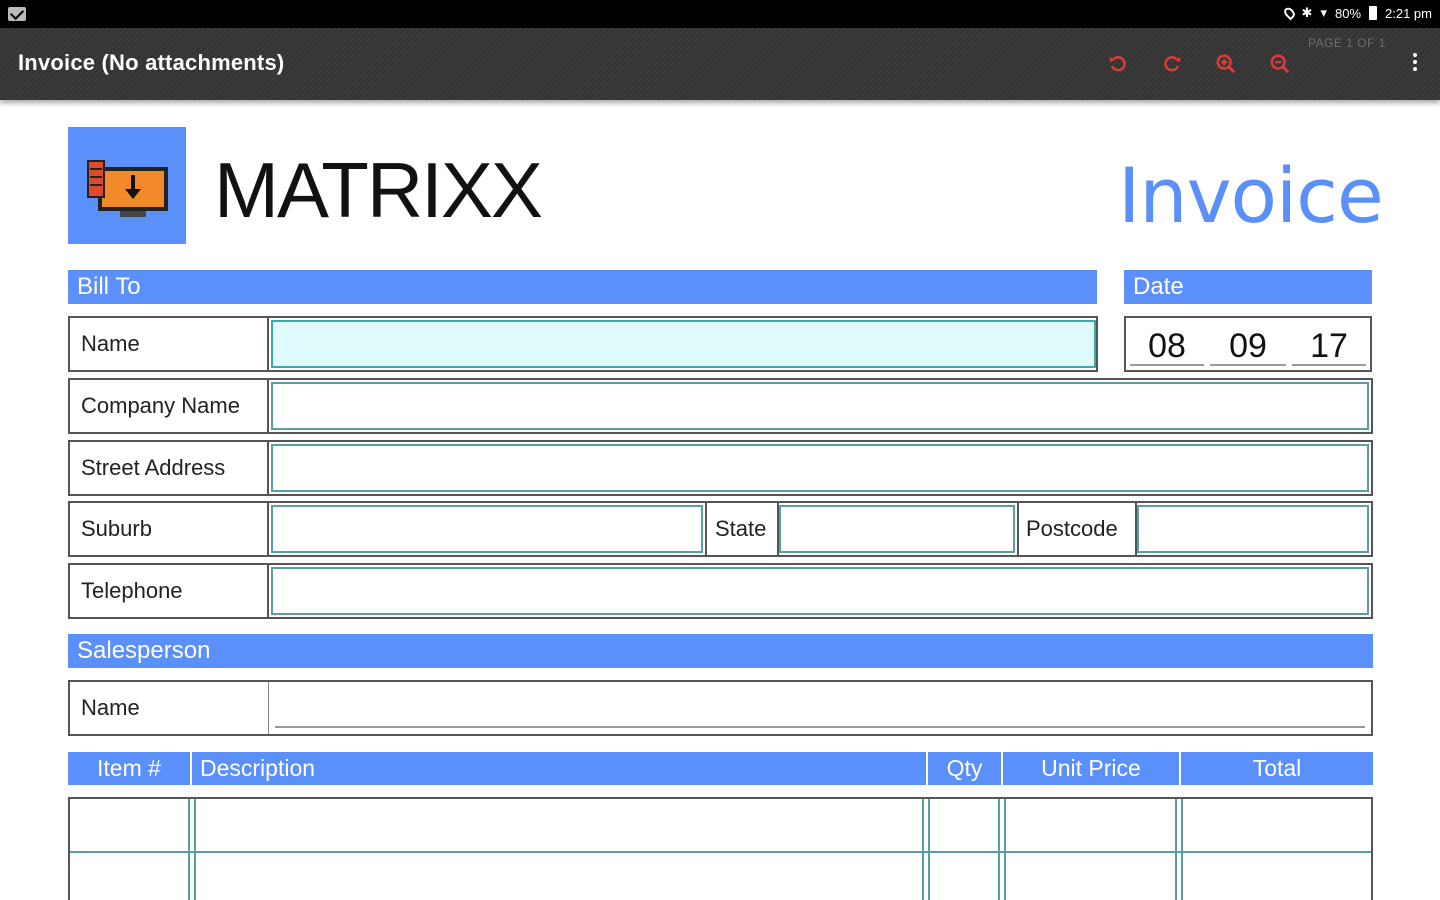 The width and height of the screenshot is (1440, 900). What do you see at coordinates (1323, 12) in the screenshot?
I see `signal-icon: ▾` at bounding box center [1323, 12].